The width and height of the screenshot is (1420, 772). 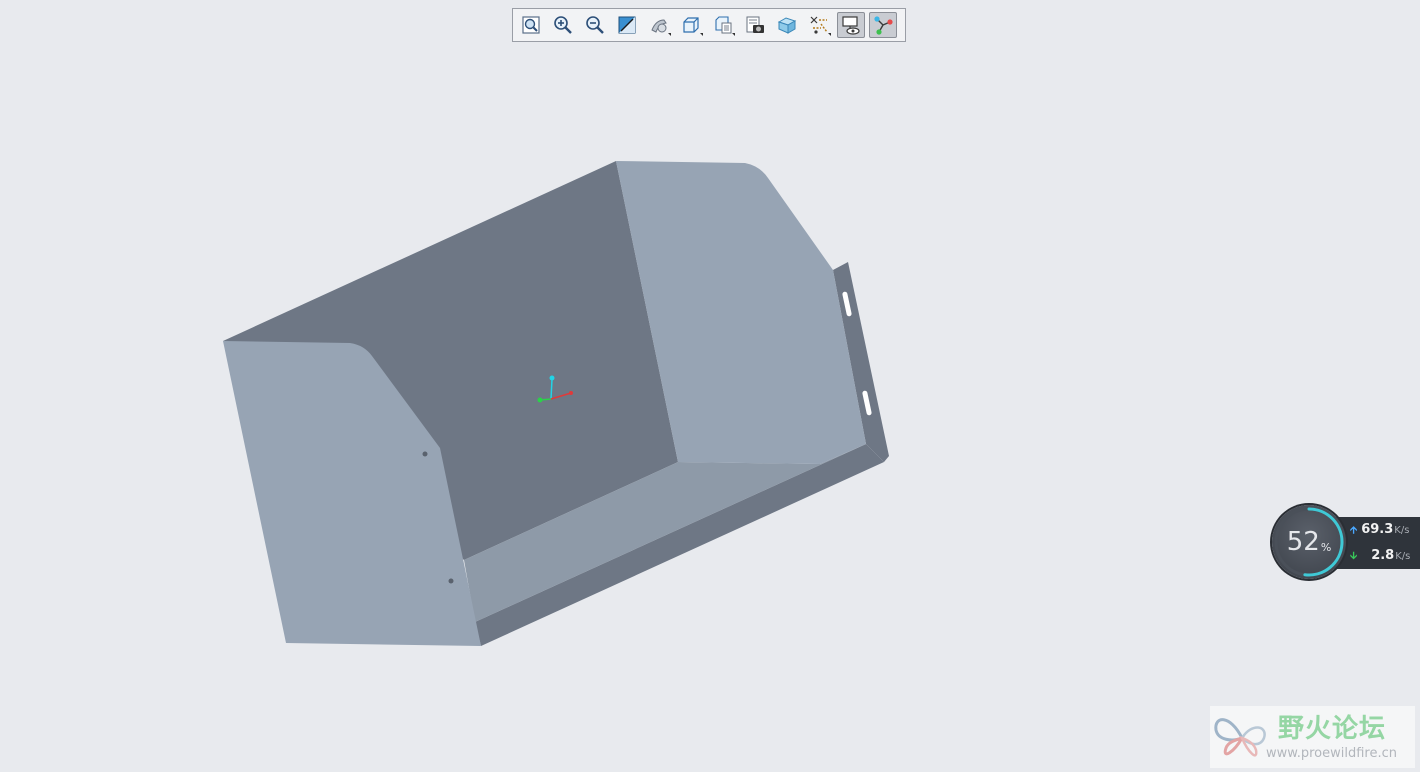 I want to click on datum-display-button, so click(x=819, y=25).